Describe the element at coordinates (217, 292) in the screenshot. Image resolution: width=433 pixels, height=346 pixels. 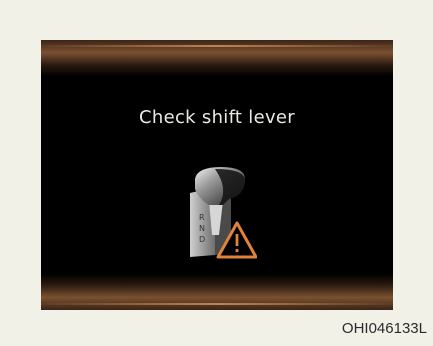
I see `display-bottom-glow` at that location.